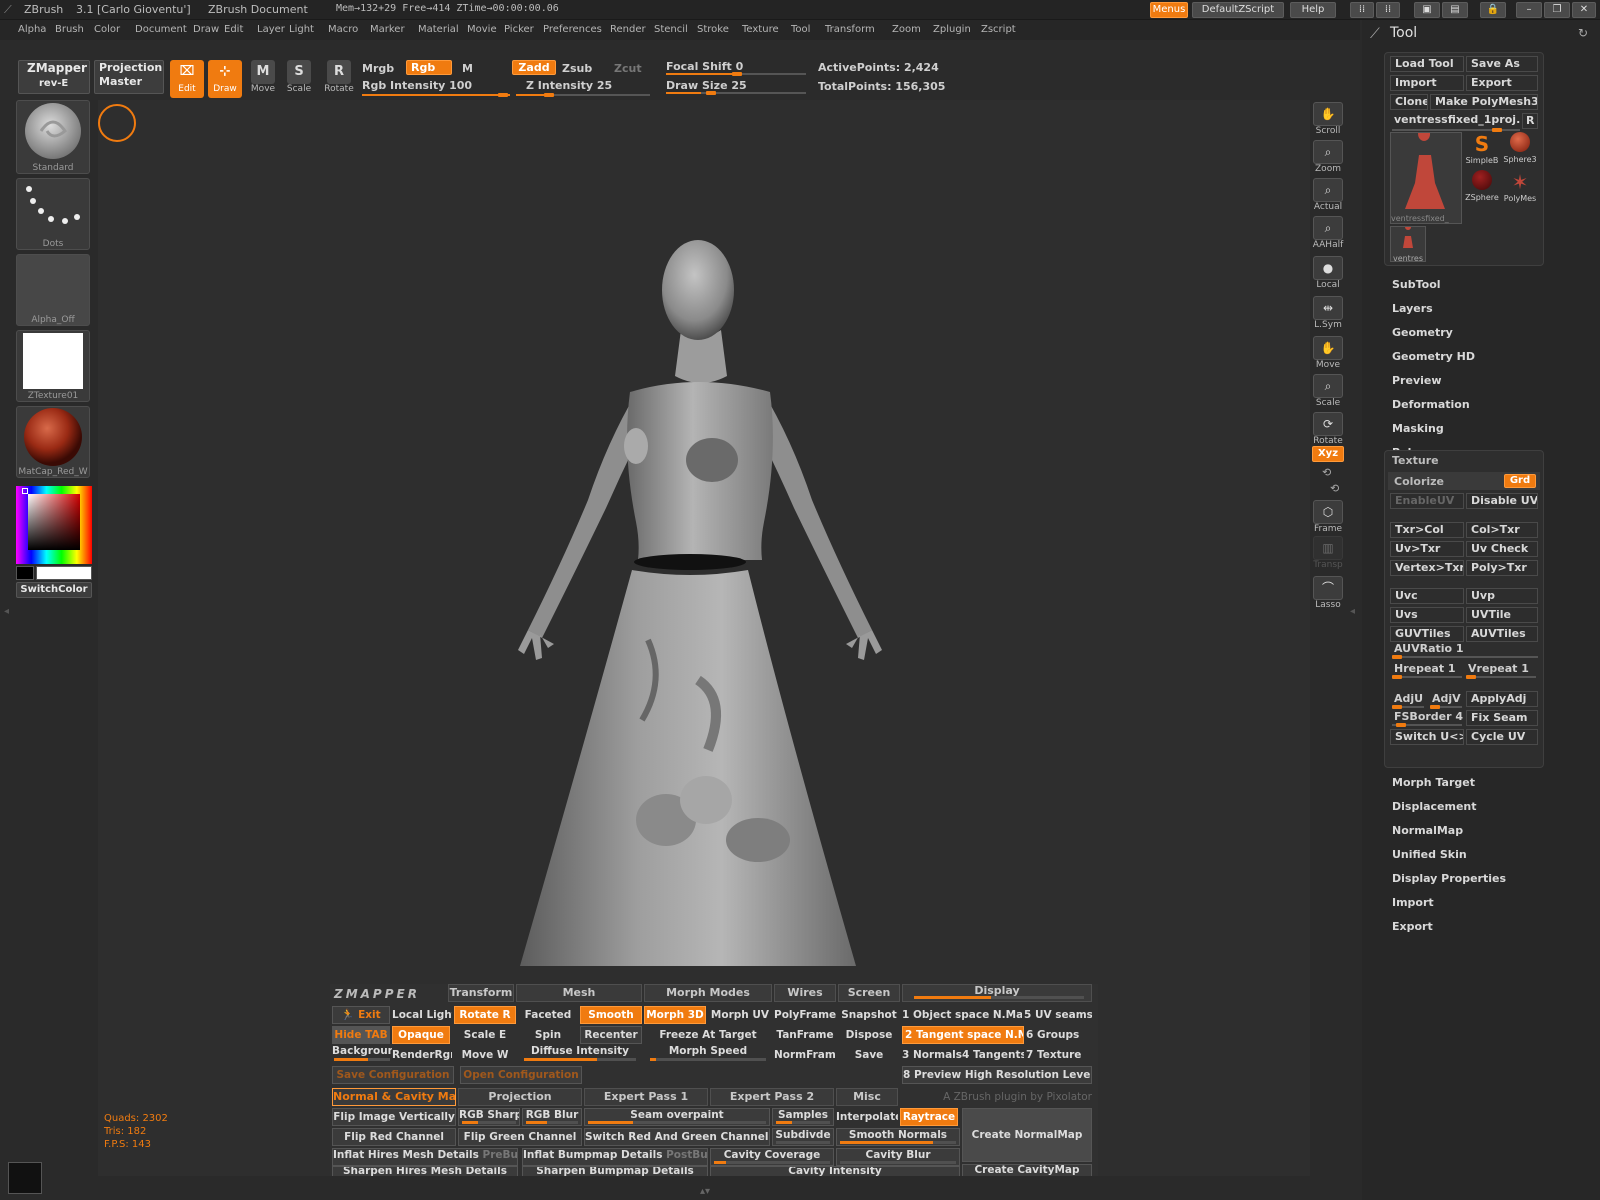 This screenshot has width=1600, height=1200. What do you see at coordinates (1328, 594) in the screenshot?
I see `shelf-lasso-button: ⌒ Lasso` at bounding box center [1328, 594].